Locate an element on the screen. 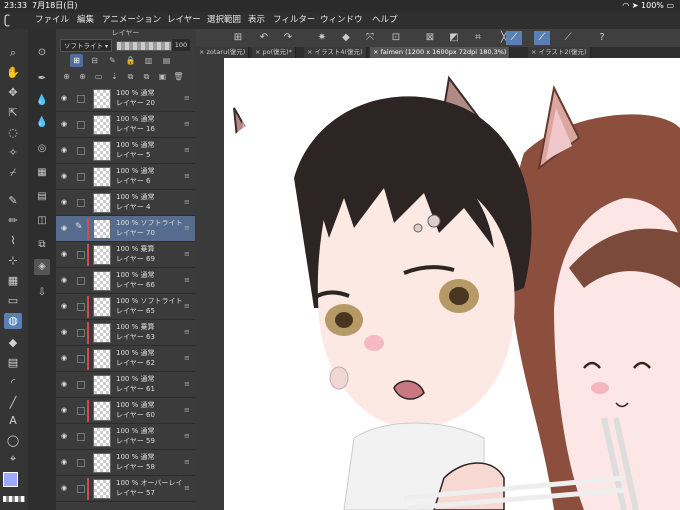  main-color-swatch is located at coordinates (10, 479).